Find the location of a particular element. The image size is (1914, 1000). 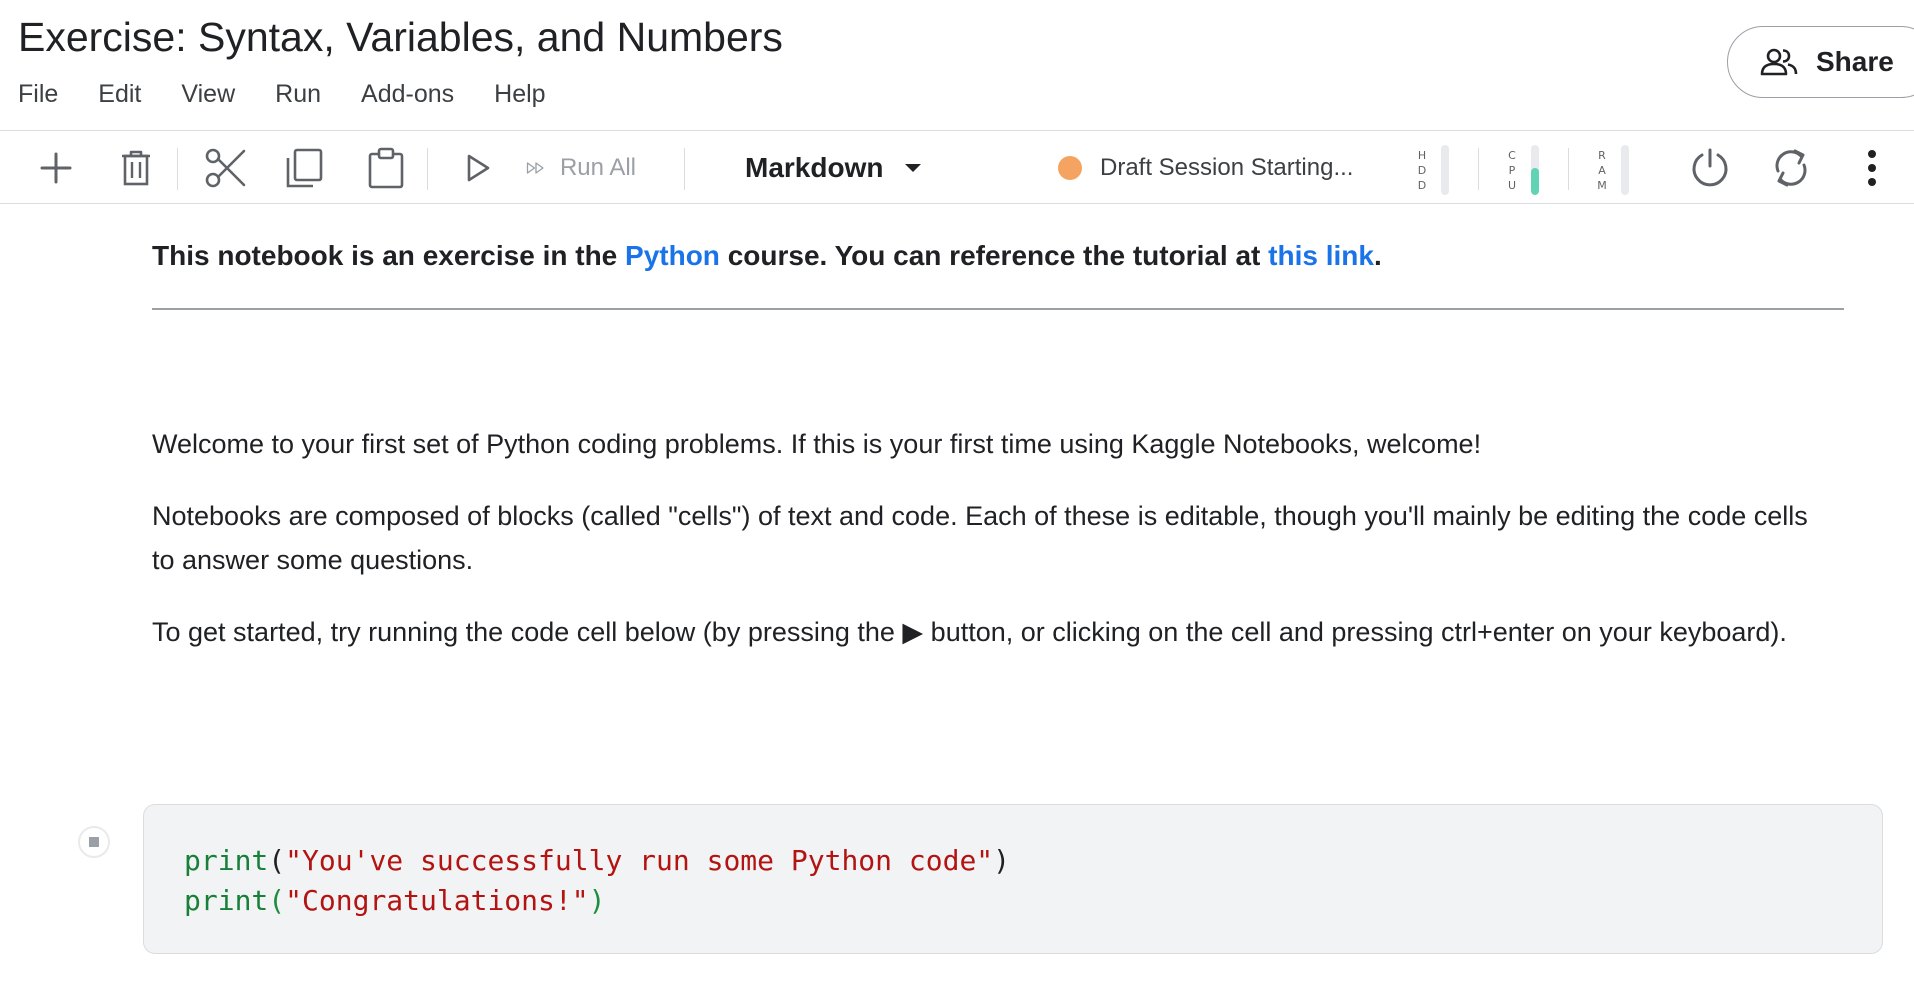

notebook-title: Exercise: Syntax, Variables, and Numbers is located at coordinates (400, 37).